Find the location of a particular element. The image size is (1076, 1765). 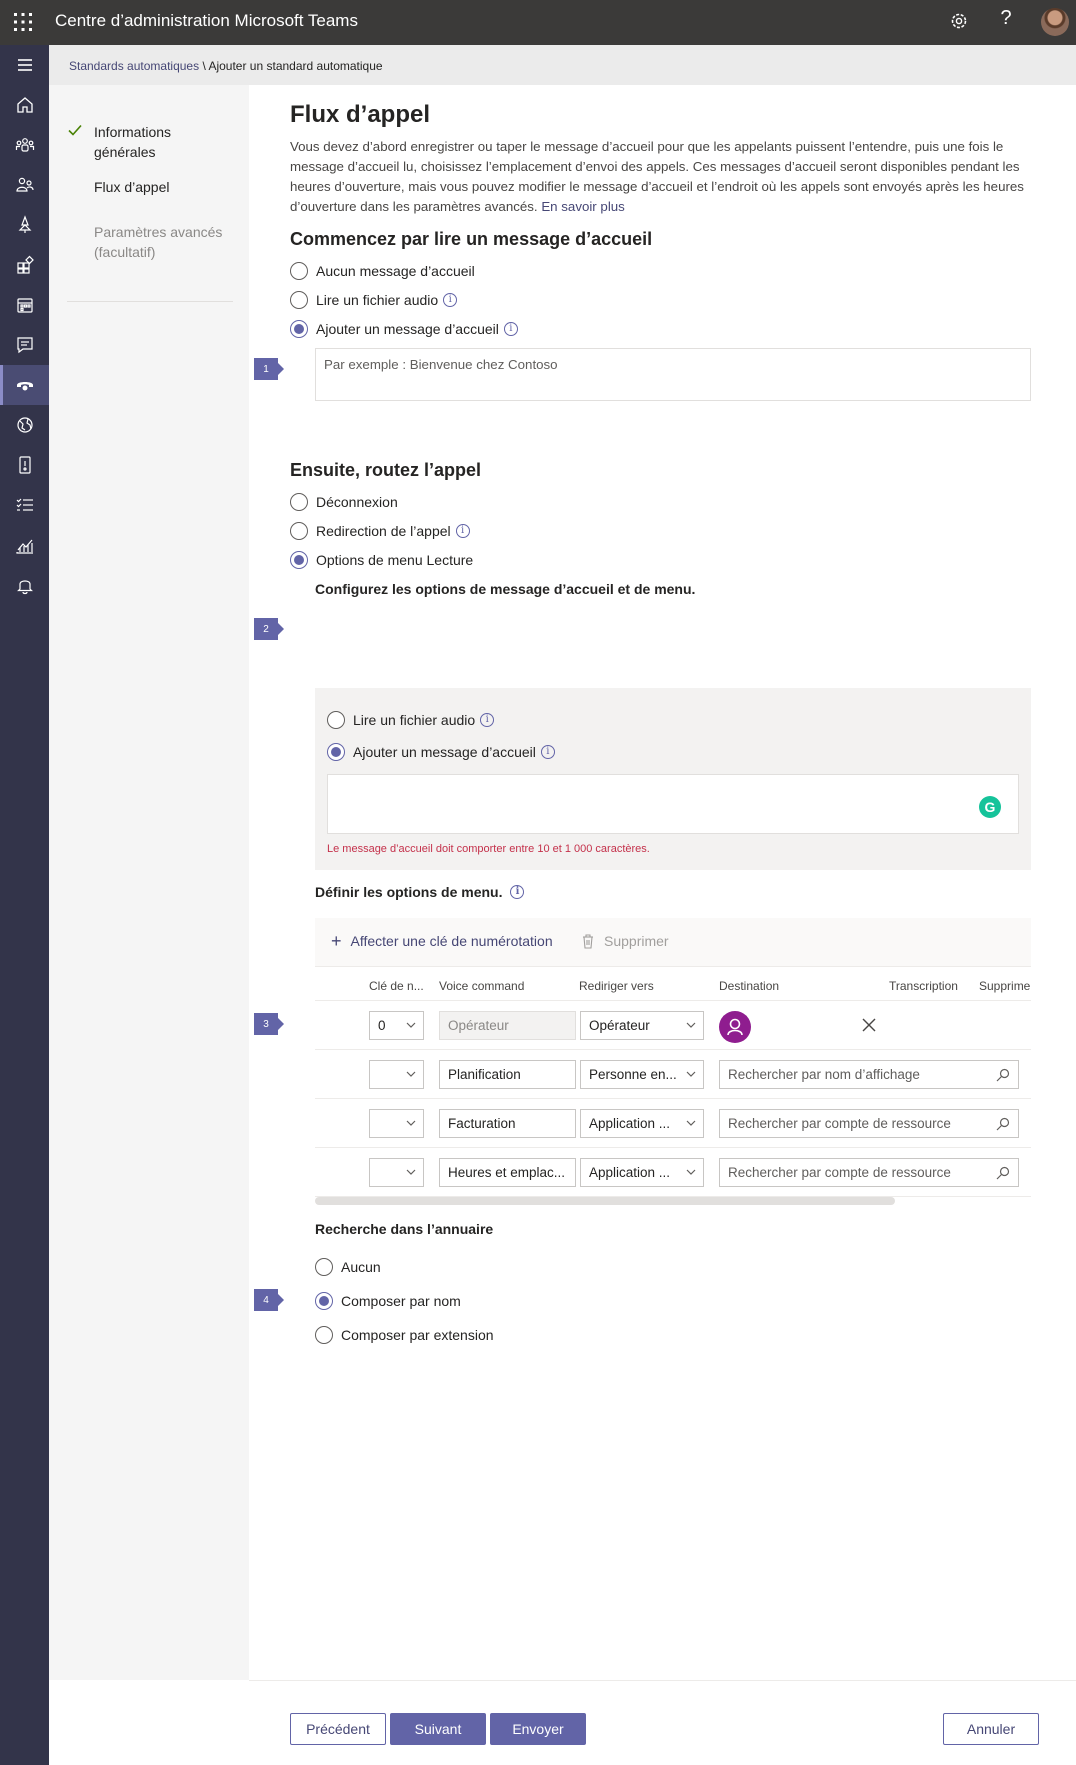

radio-label: Options de menu Lecture is located at coordinates (395, 560).